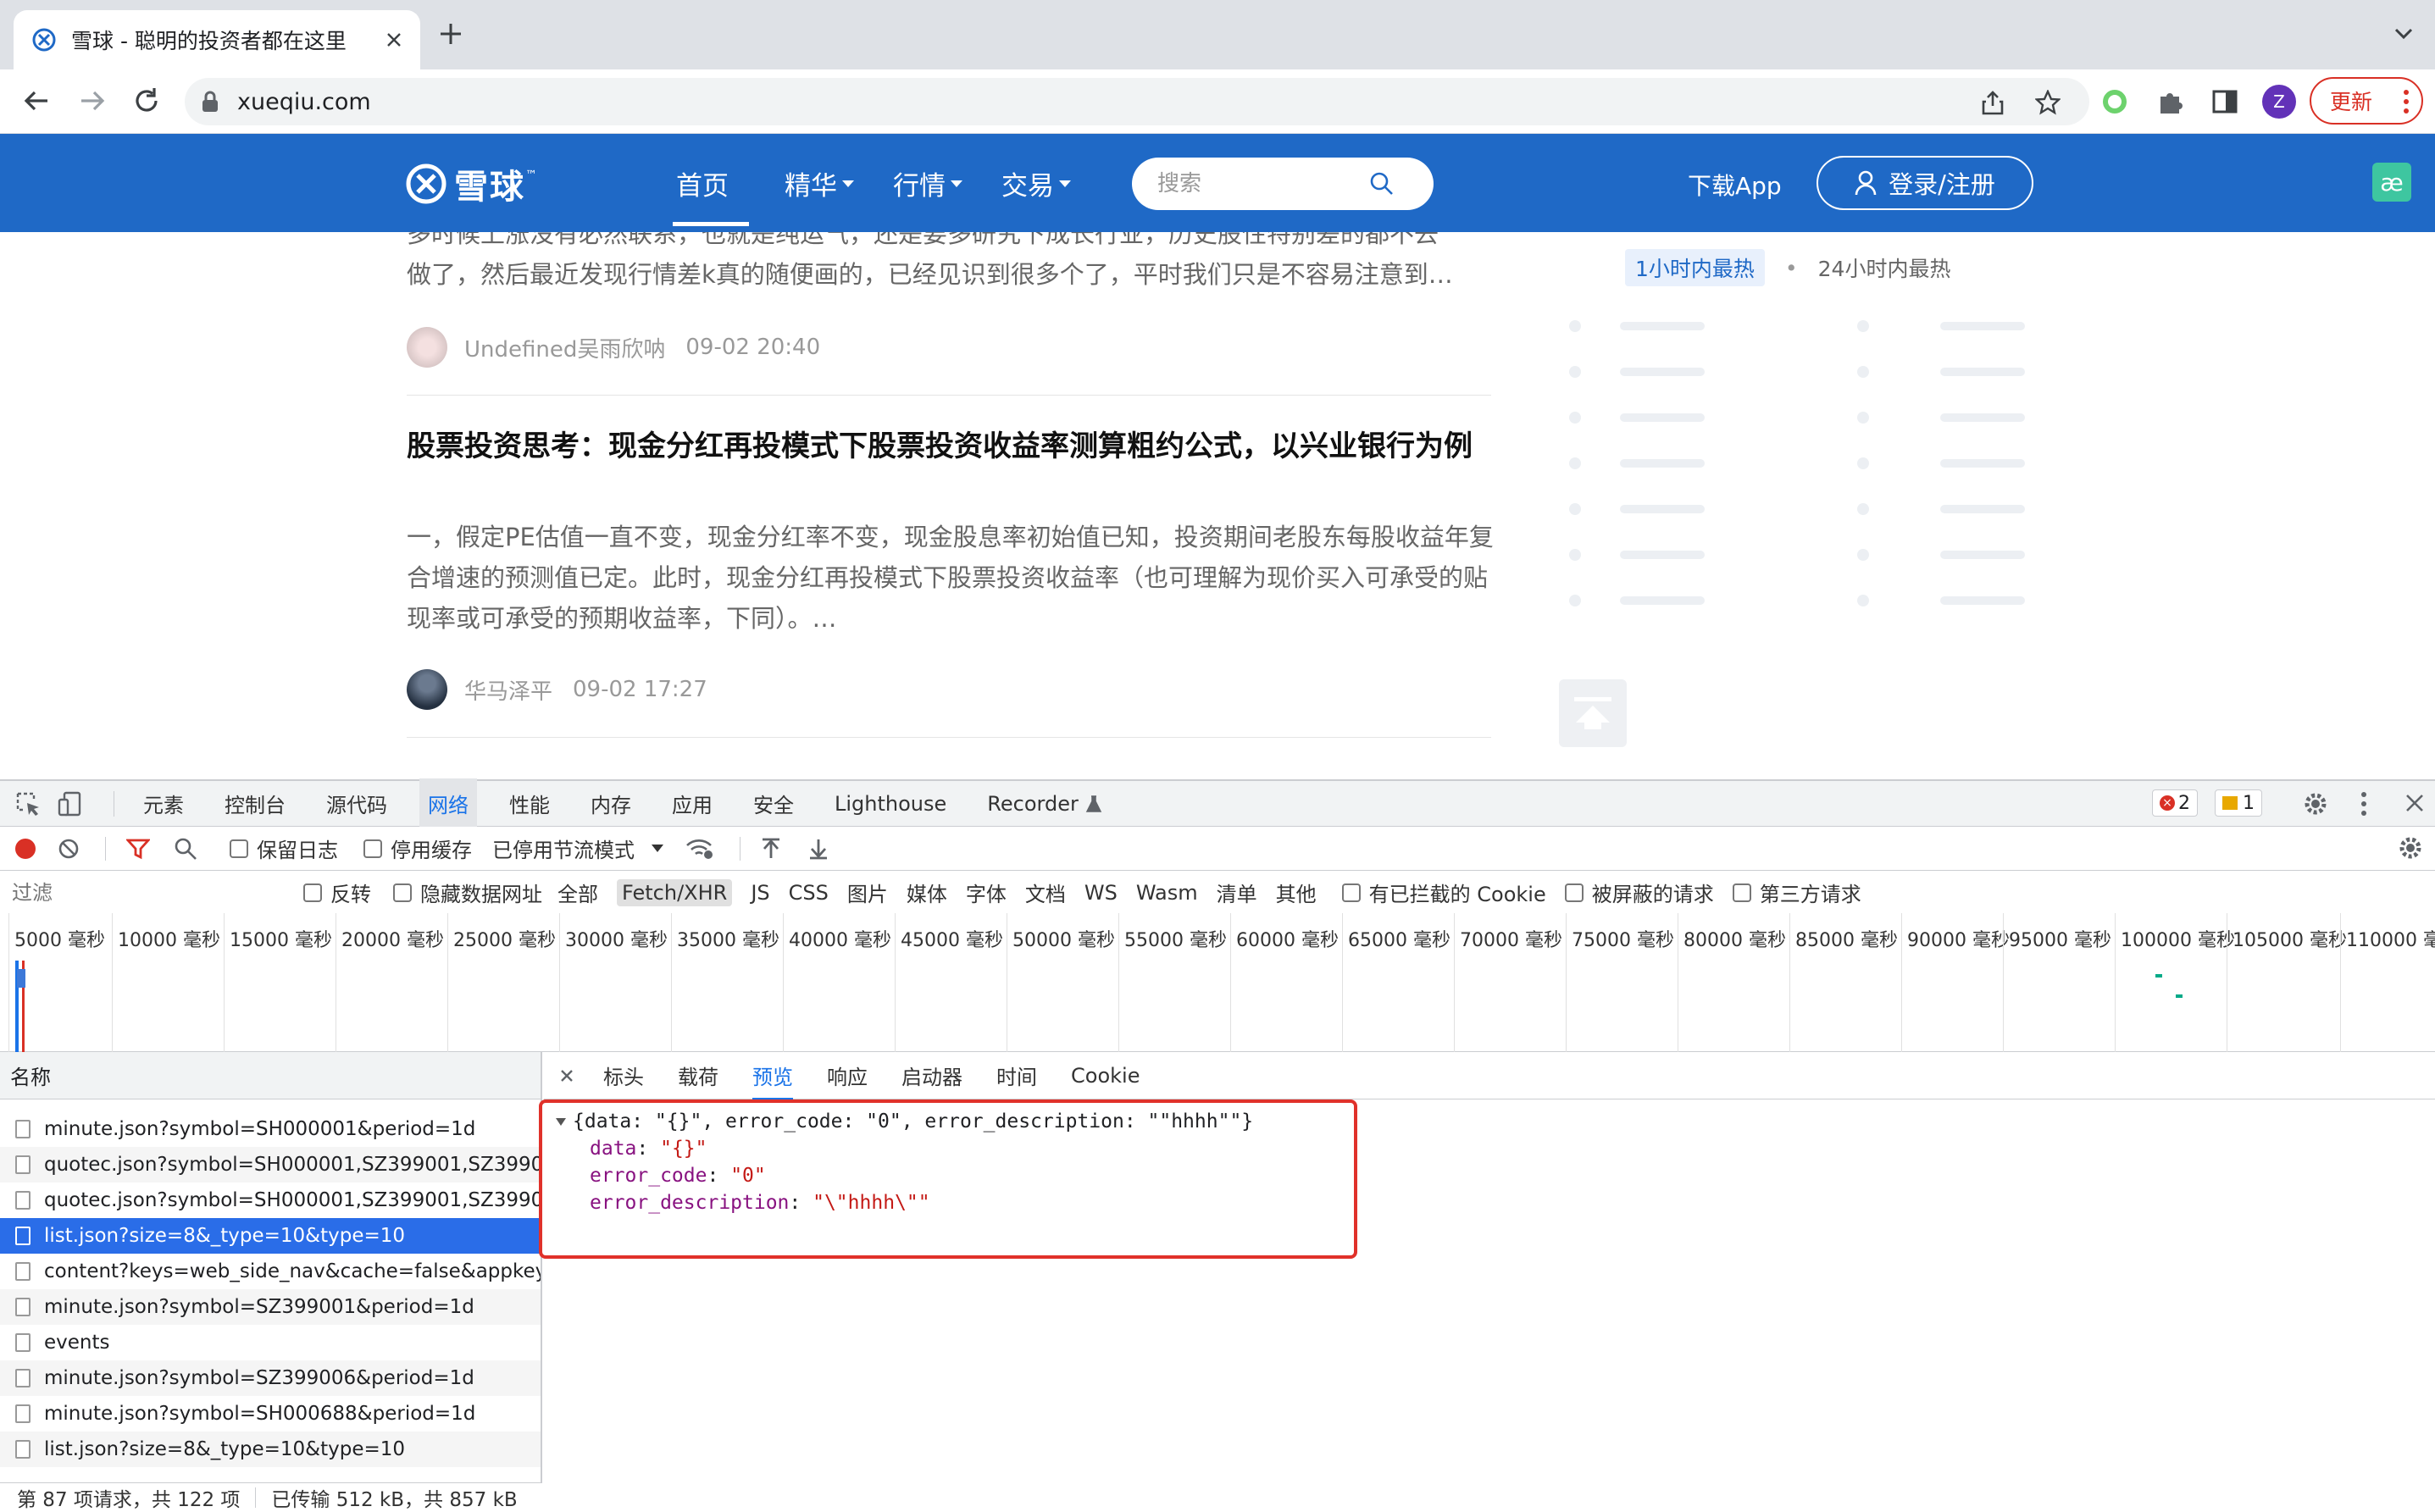 The width and height of the screenshot is (2435, 1512). What do you see at coordinates (2279, 102) in the screenshot?
I see `profile-avatar: Z` at bounding box center [2279, 102].